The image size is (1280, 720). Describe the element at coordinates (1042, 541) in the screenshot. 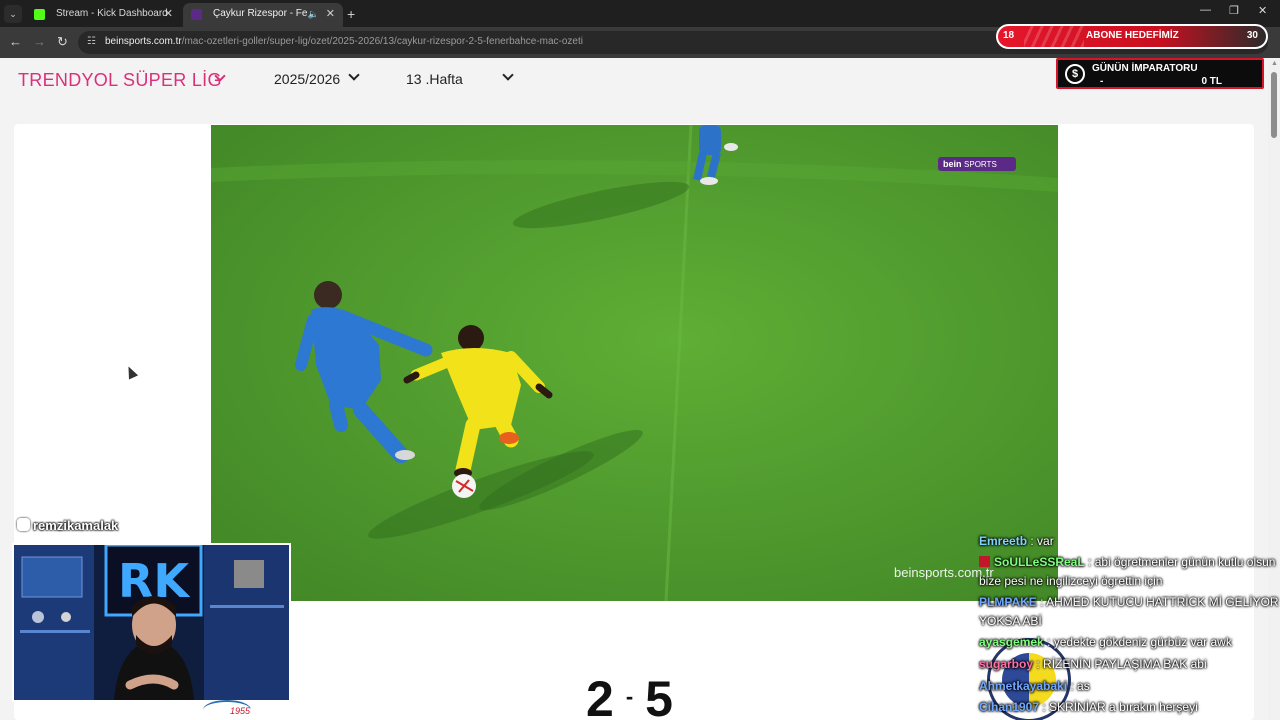

I see `chat-text: : var` at that location.